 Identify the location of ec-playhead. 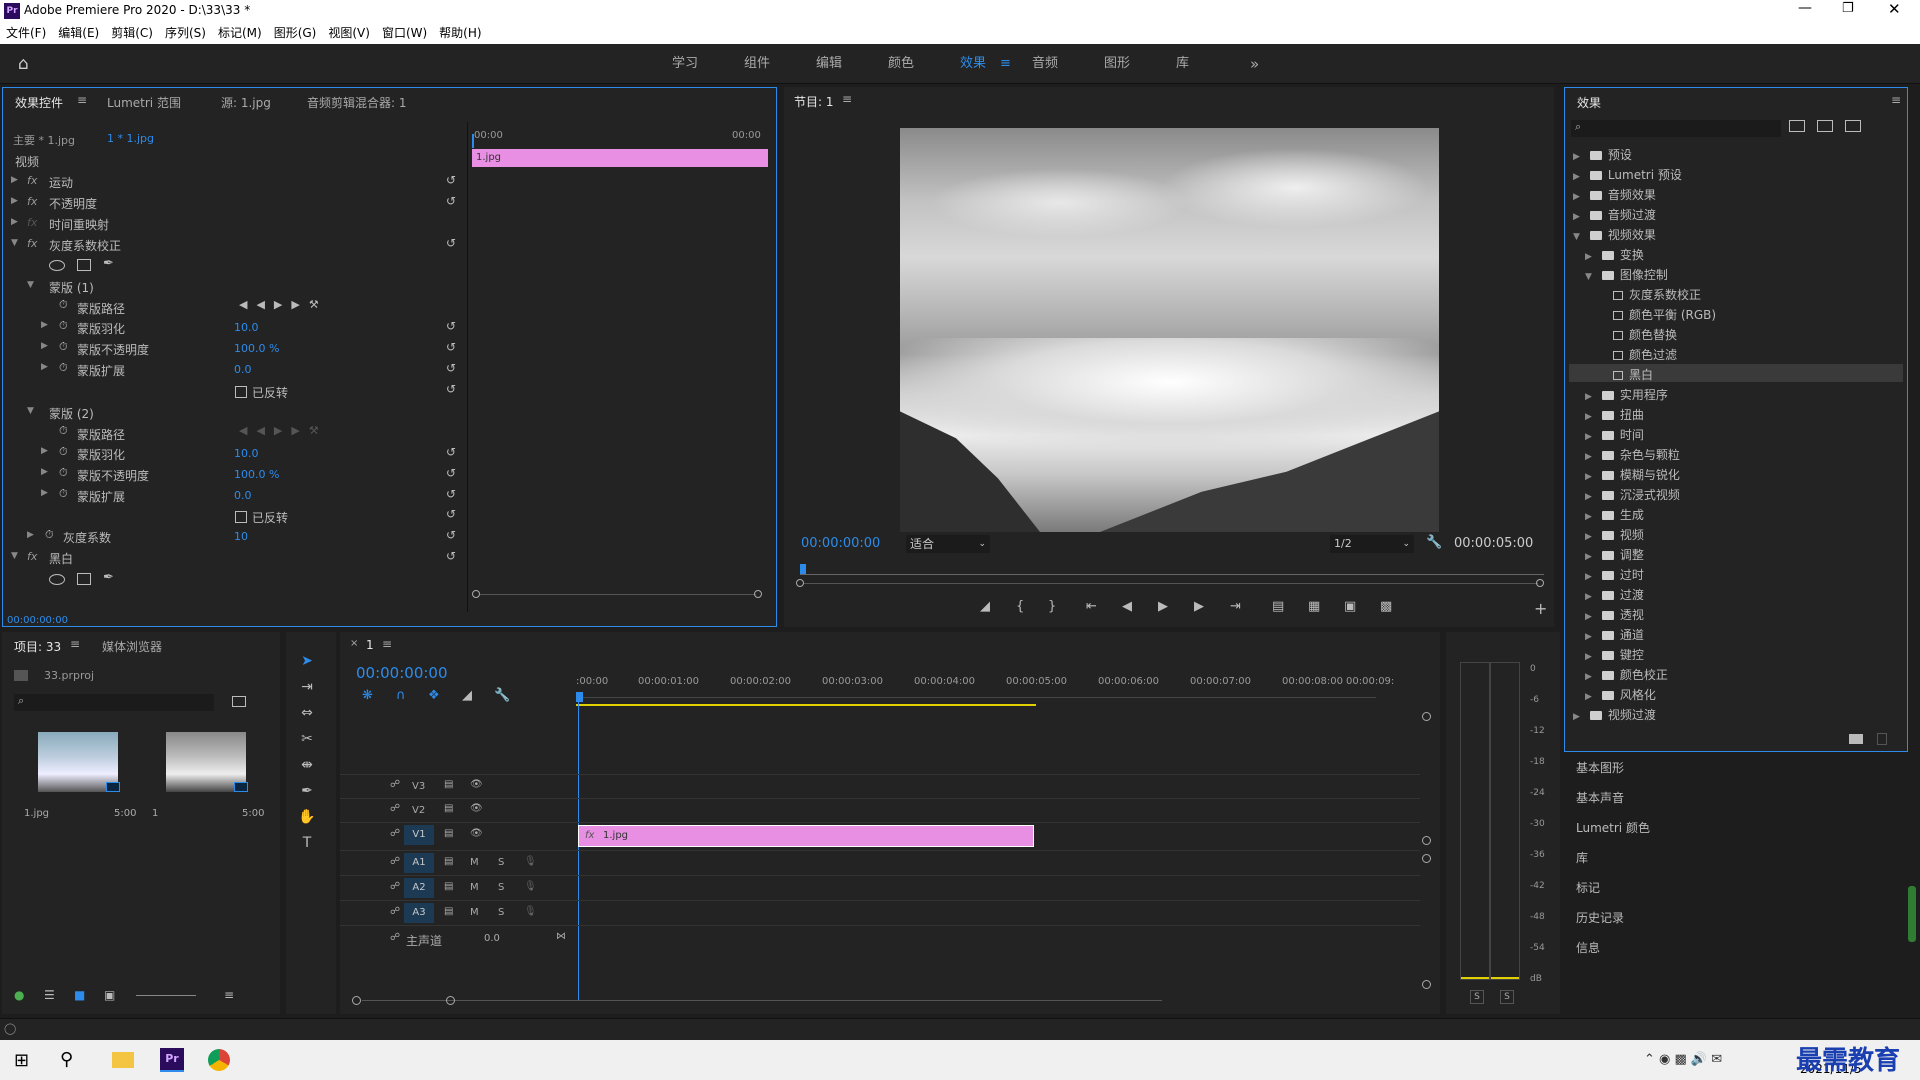
(473, 141).